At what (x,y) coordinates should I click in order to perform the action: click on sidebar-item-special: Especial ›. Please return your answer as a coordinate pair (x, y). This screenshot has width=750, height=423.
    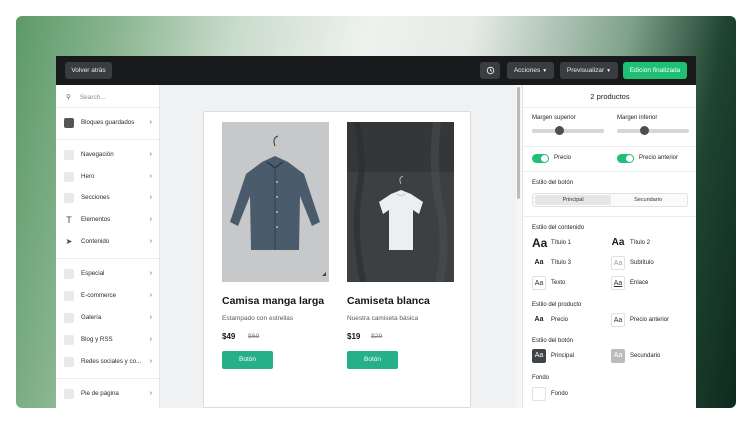
    Looking at the image, I should click on (109, 274).